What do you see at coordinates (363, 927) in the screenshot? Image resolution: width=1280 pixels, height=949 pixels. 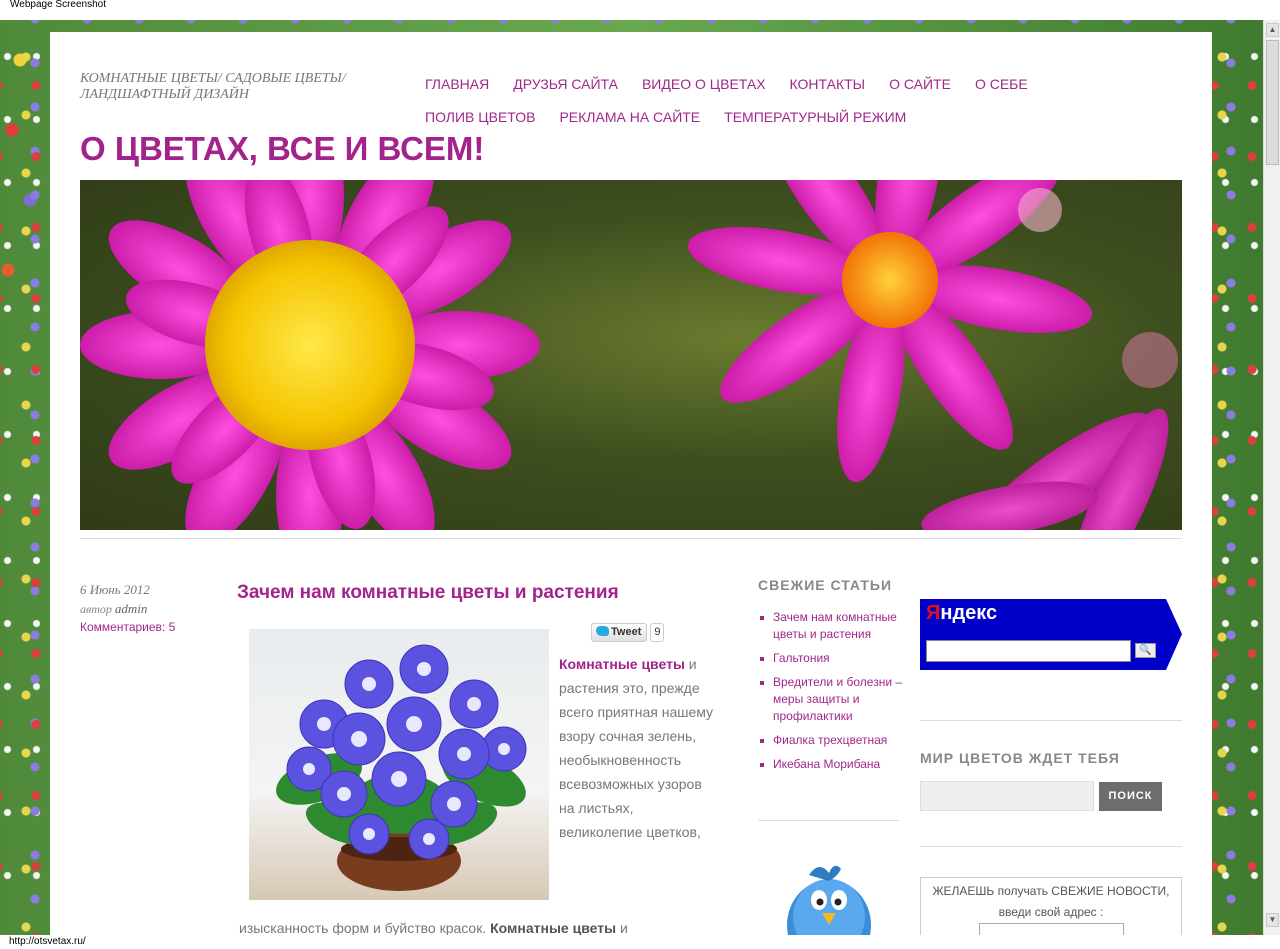 I see `post-excerpt-line2: изысканность форм и буйство красок.` at bounding box center [363, 927].